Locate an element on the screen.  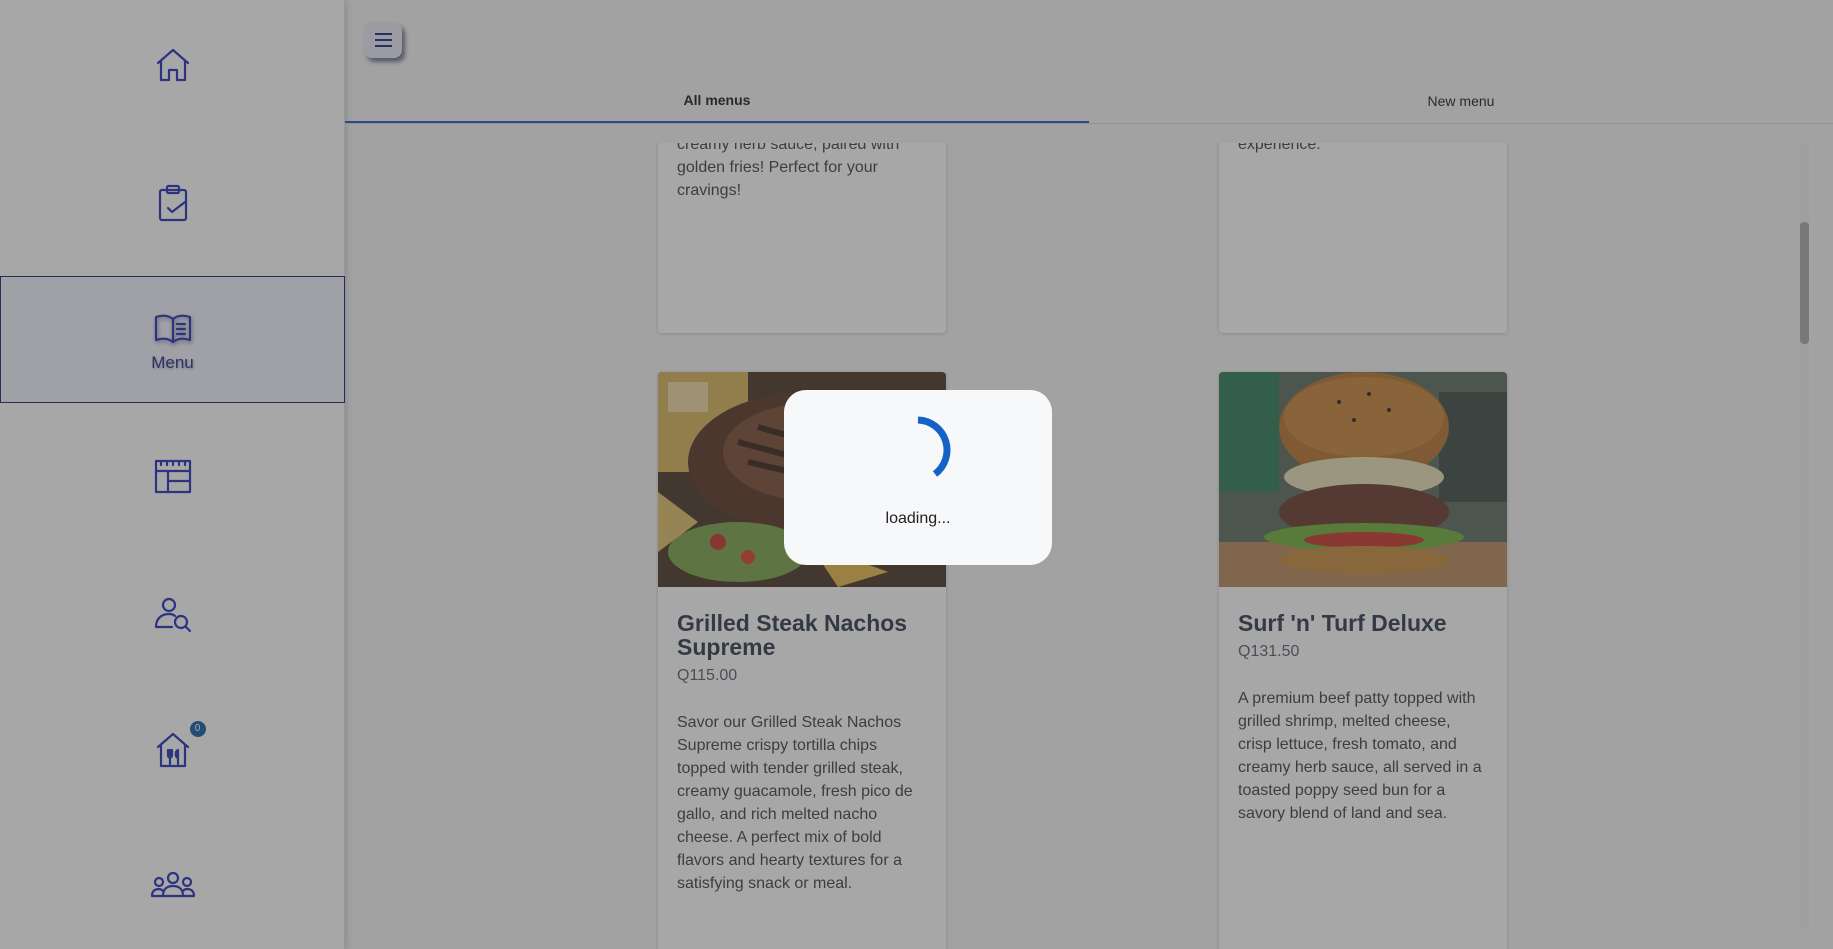
loading-spinner-icon is located at coordinates (934, 446).